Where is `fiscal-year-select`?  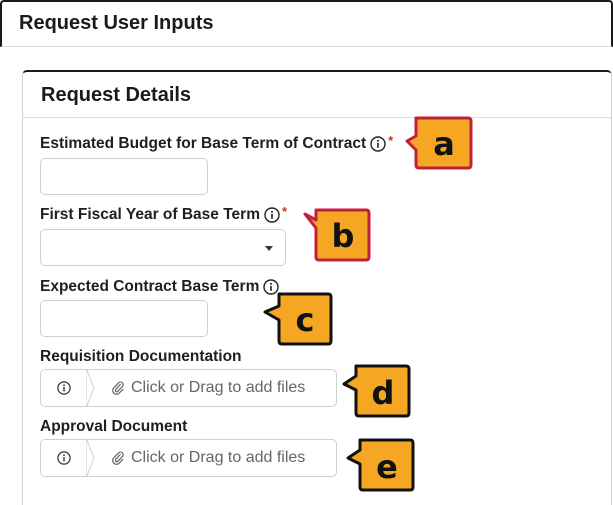
fiscal-year-select is located at coordinates (163, 247).